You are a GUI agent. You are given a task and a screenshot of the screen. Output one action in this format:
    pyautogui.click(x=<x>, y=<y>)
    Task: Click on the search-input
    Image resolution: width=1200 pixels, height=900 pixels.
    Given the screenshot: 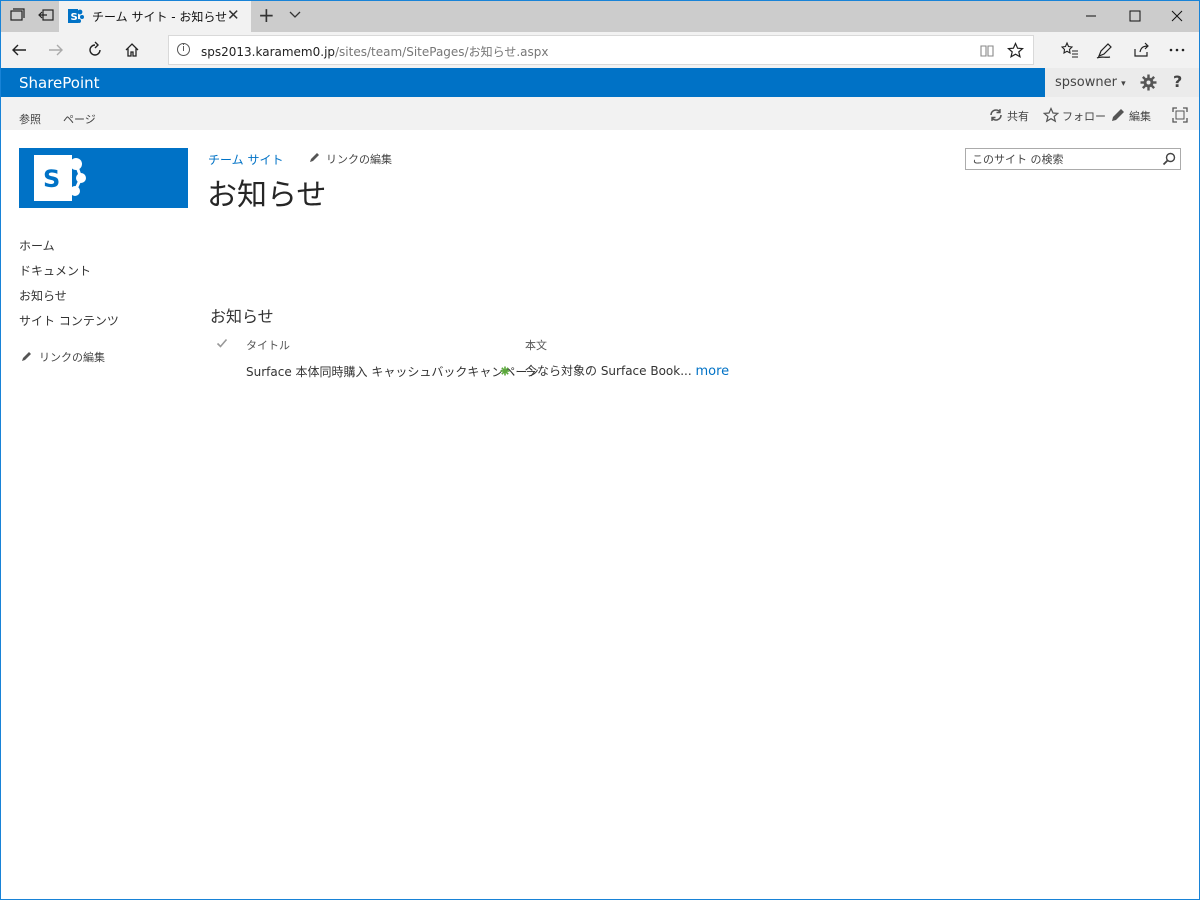 What is the action you would take?
    pyautogui.click(x=1061, y=159)
    